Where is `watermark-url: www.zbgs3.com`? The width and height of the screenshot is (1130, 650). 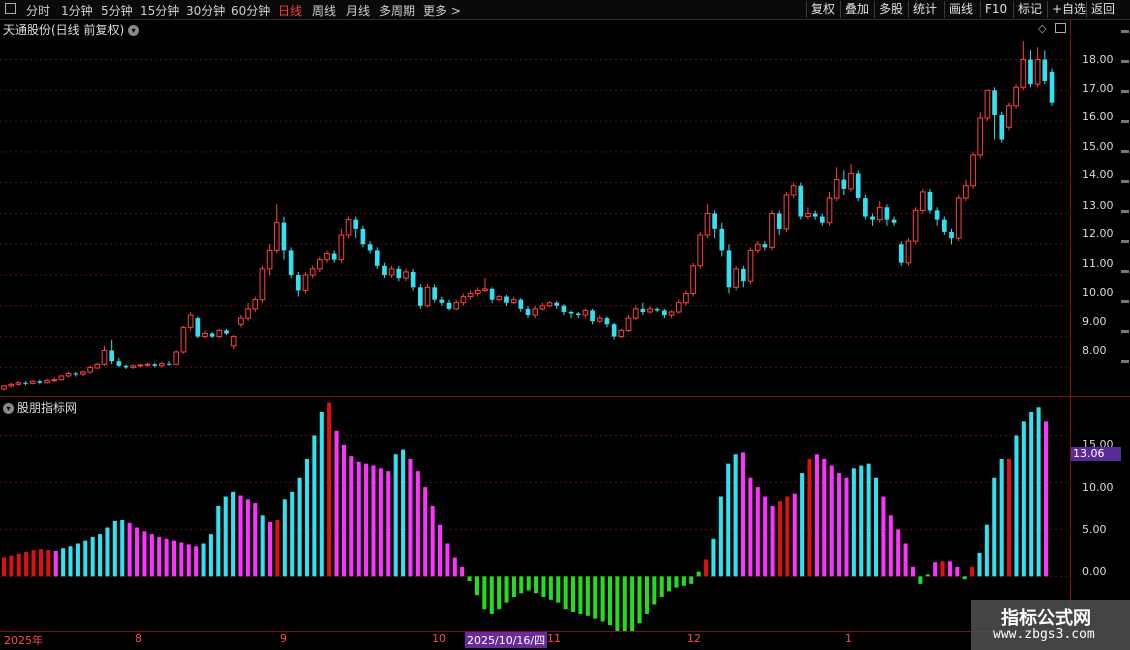
watermark-url: www.zbgs3.com is located at coordinates (1044, 634).